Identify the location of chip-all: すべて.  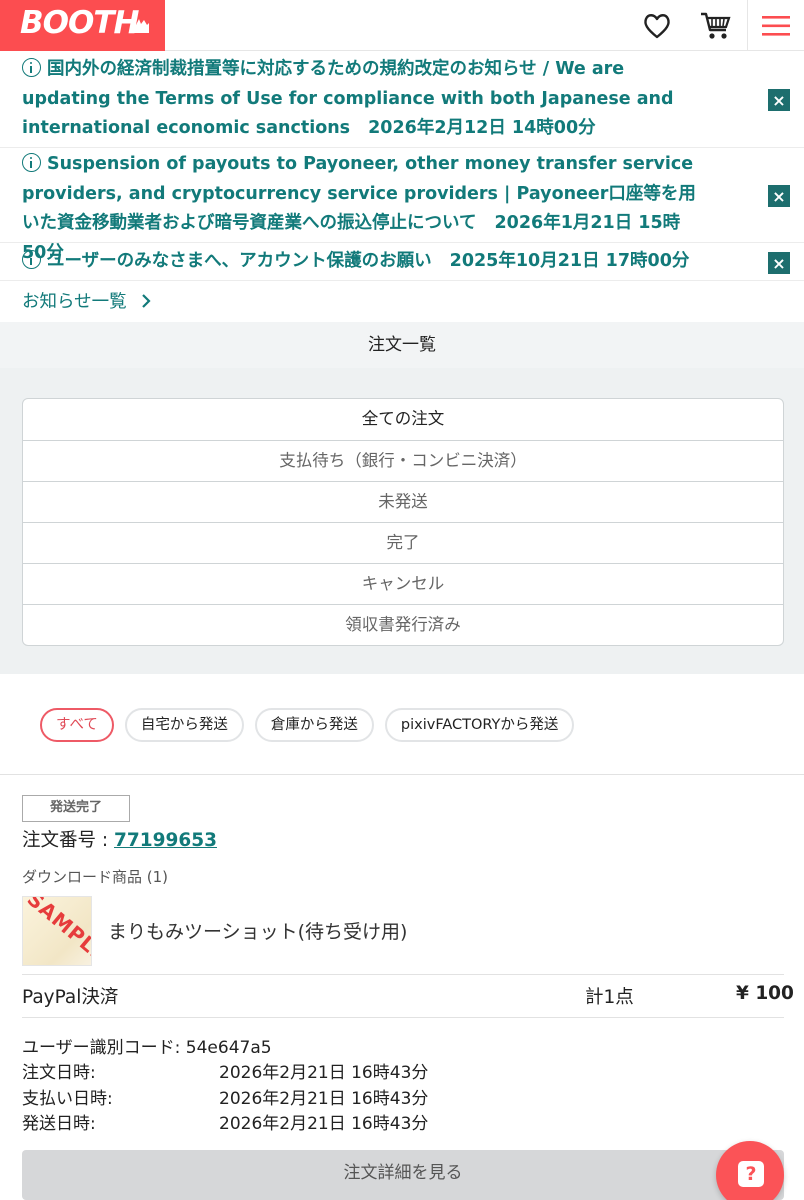
(77, 725).